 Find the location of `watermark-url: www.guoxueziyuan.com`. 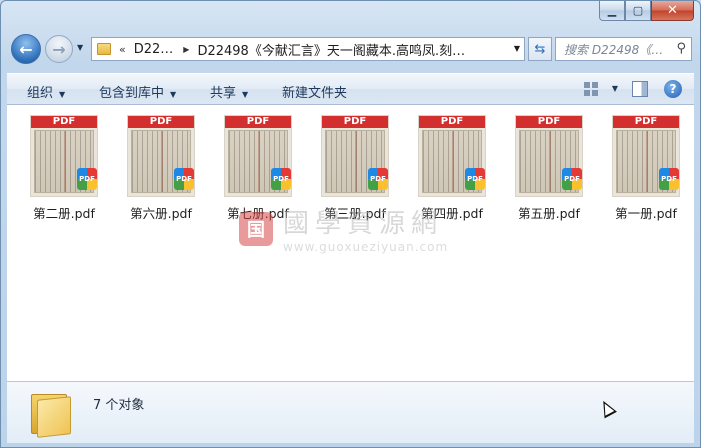

watermark-url: www.guoxueziyuan.com is located at coordinates (366, 247).